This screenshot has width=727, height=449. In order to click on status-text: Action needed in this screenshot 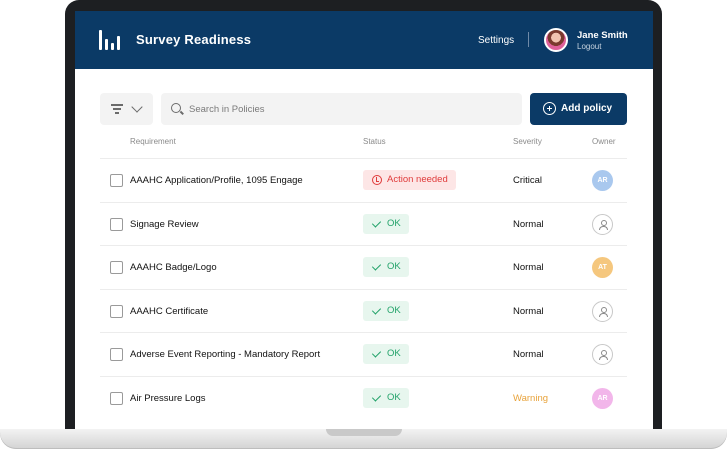, I will do `click(417, 179)`.